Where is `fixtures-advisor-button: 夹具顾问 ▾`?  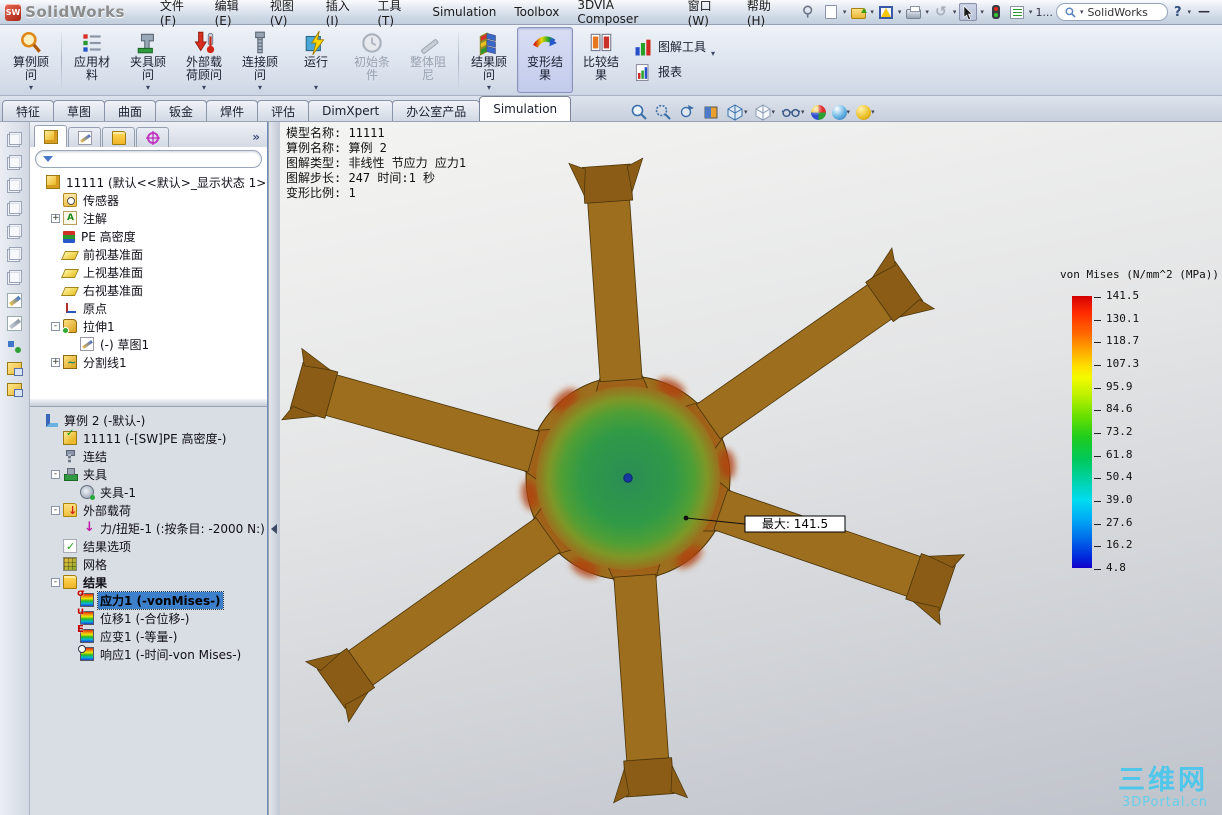
fixtures-advisor-button: 夹具顾问 ▾ is located at coordinates (148, 60).